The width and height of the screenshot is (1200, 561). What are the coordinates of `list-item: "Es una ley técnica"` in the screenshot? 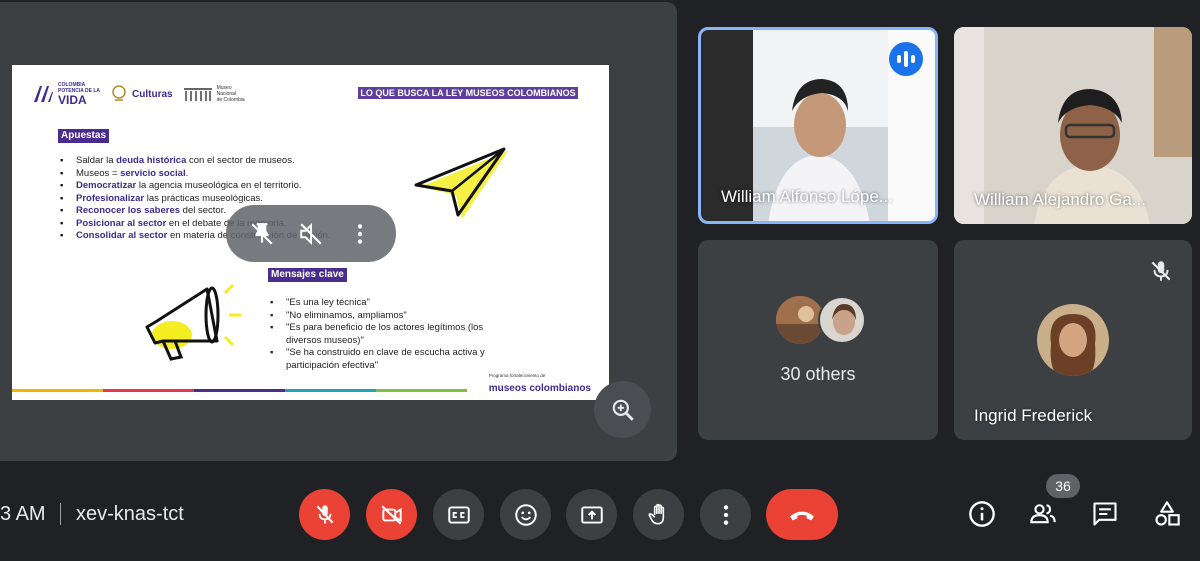 It's located at (385, 303).